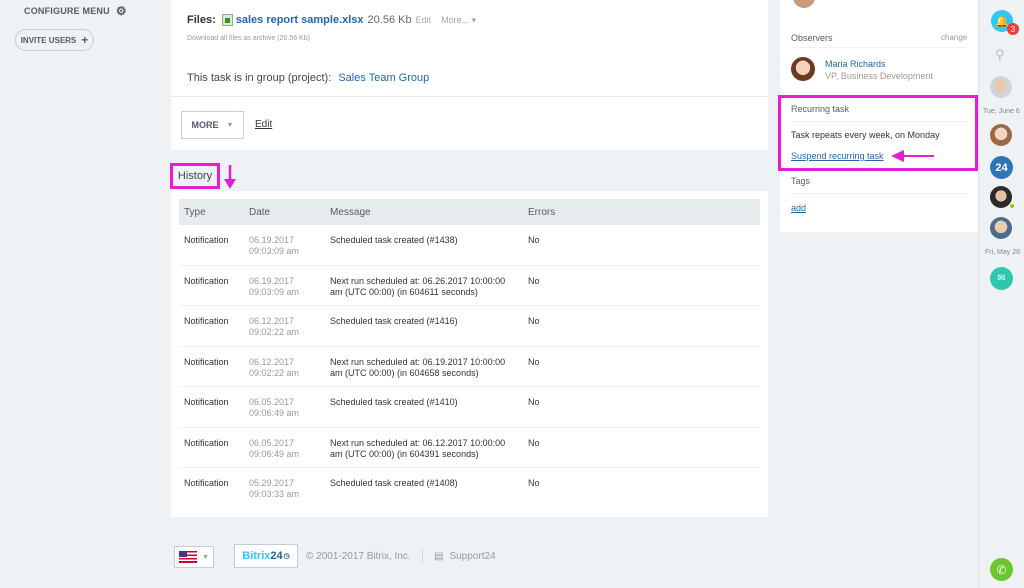 This screenshot has height=588, width=1024. What do you see at coordinates (439, 556) in the screenshot?
I see `chat-bubble-icon: ▤` at bounding box center [439, 556].